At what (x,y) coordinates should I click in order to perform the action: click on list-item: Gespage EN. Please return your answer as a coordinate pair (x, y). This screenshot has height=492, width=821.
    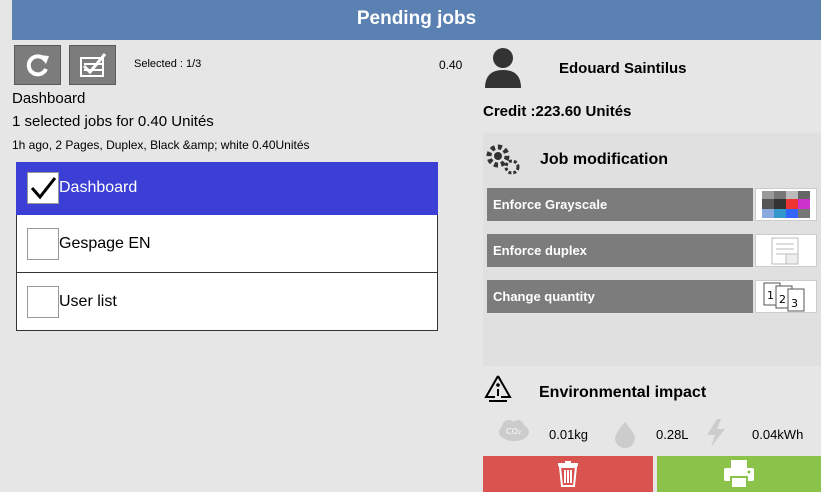
    Looking at the image, I should click on (227, 244).